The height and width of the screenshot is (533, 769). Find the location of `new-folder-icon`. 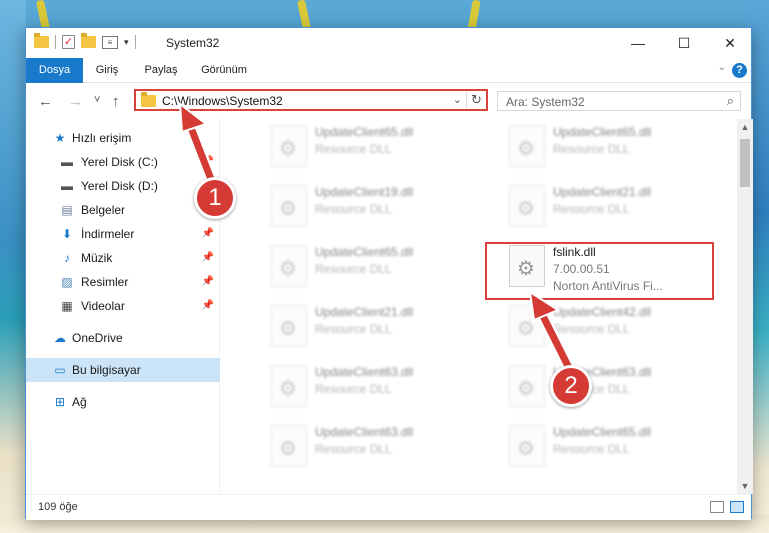

new-folder-icon is located at coordinates (88, 40).